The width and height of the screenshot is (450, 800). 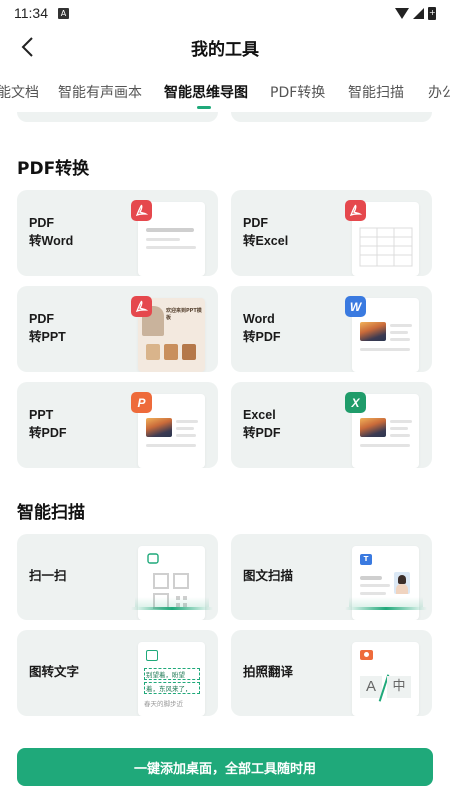 I want to click on battery-icon, so click(x=432, y=13).